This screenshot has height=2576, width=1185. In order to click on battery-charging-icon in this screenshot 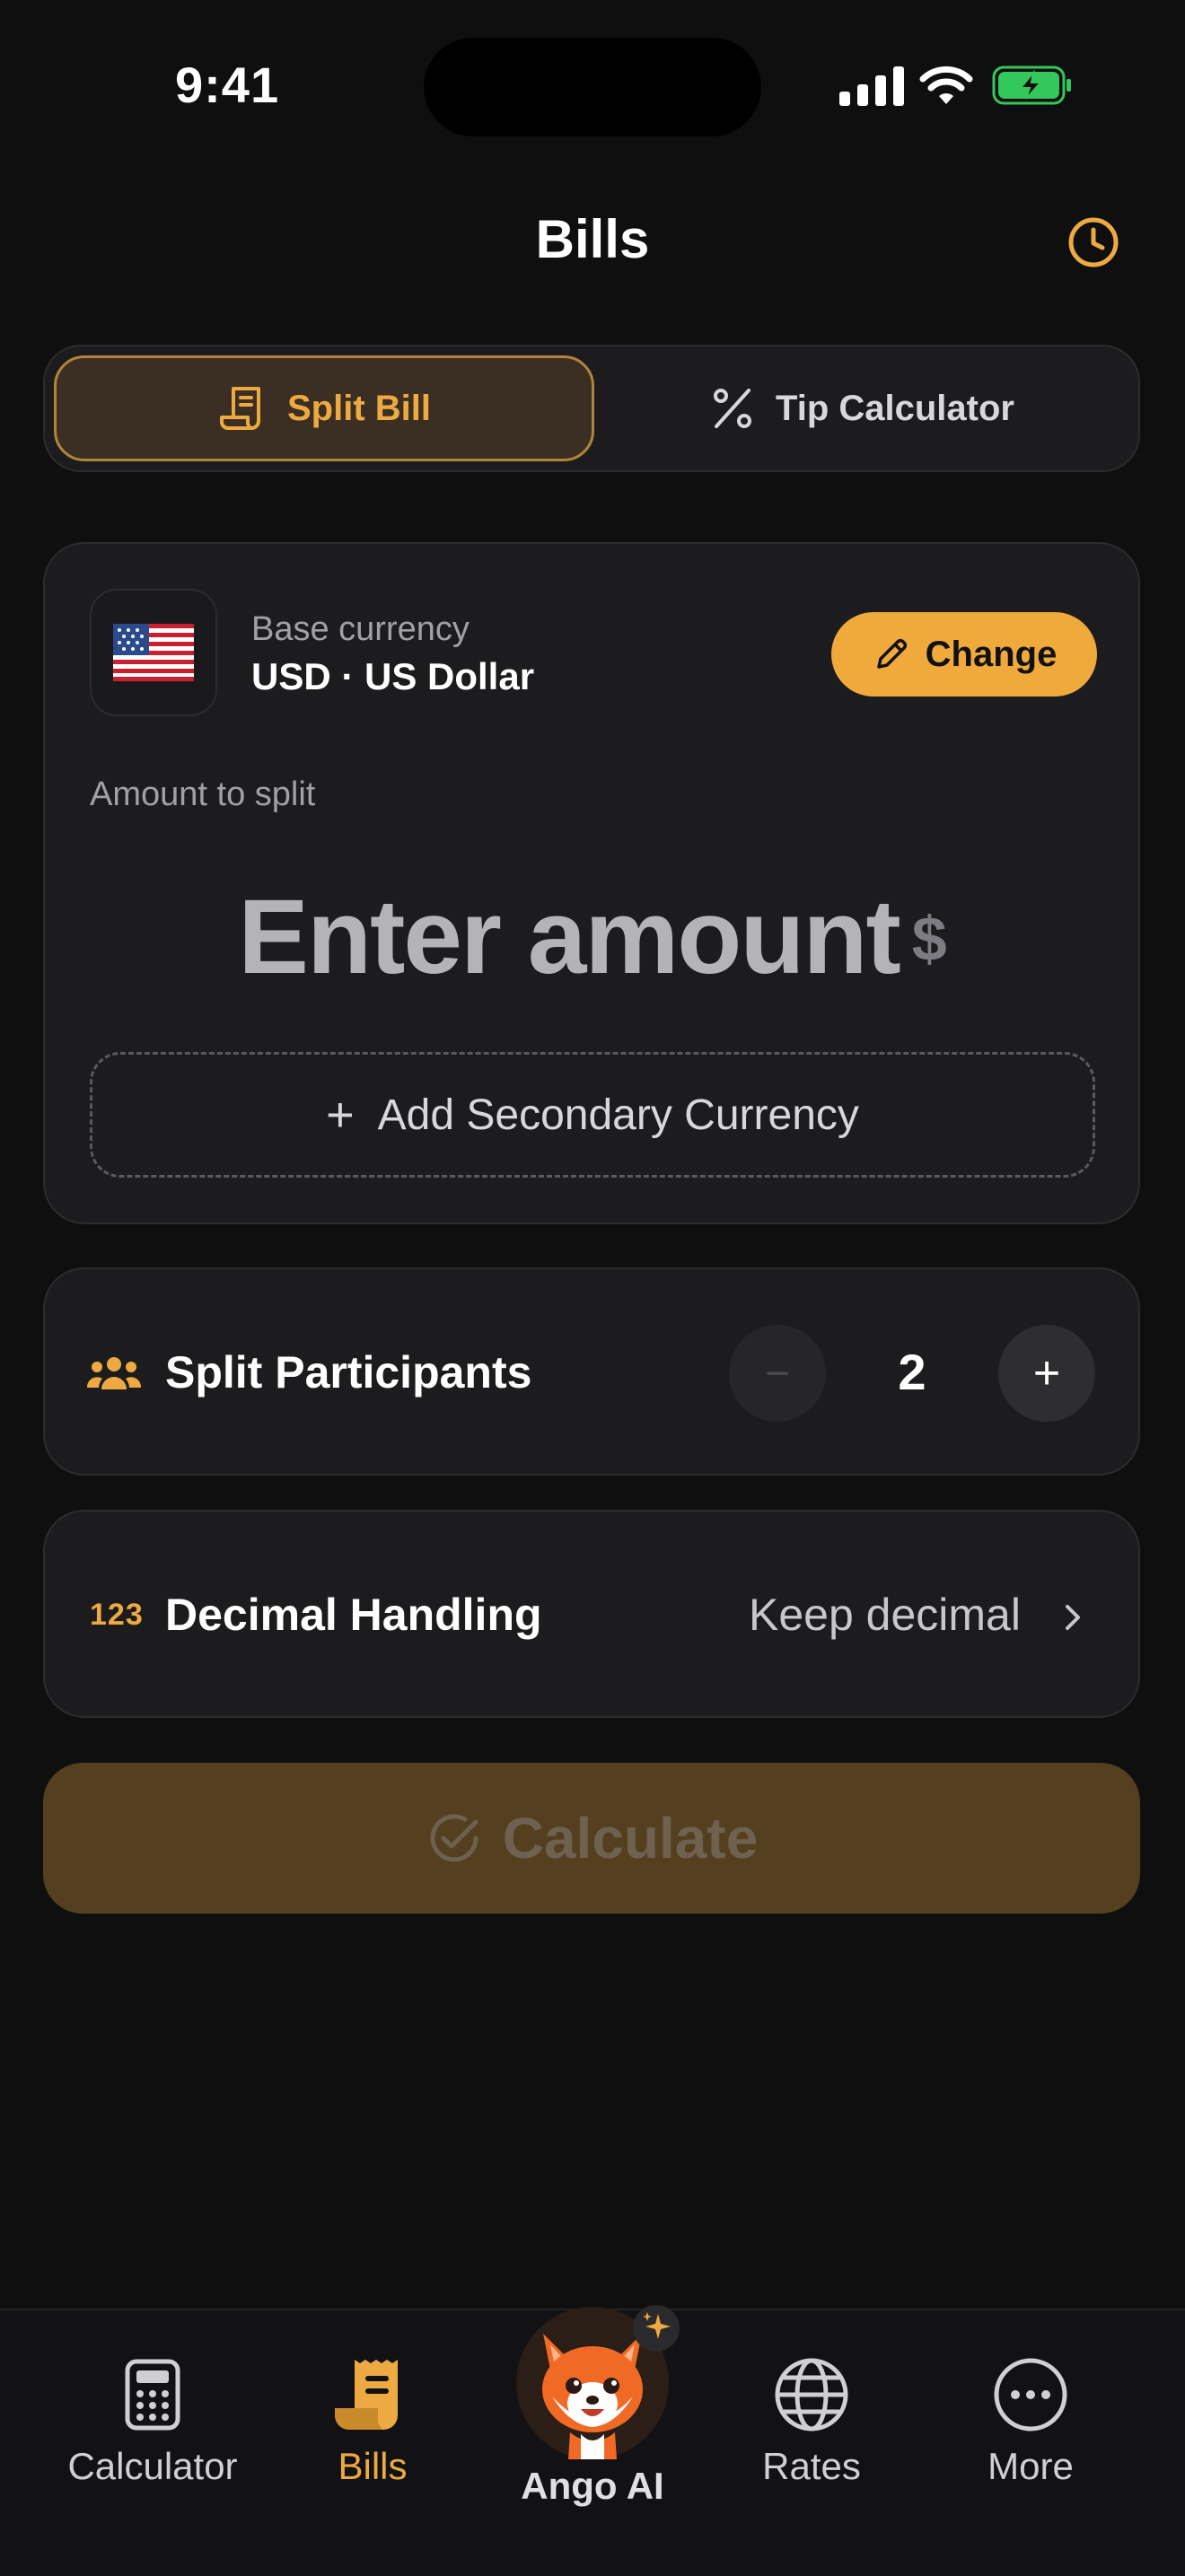, I will do `click(1031, 85)`.